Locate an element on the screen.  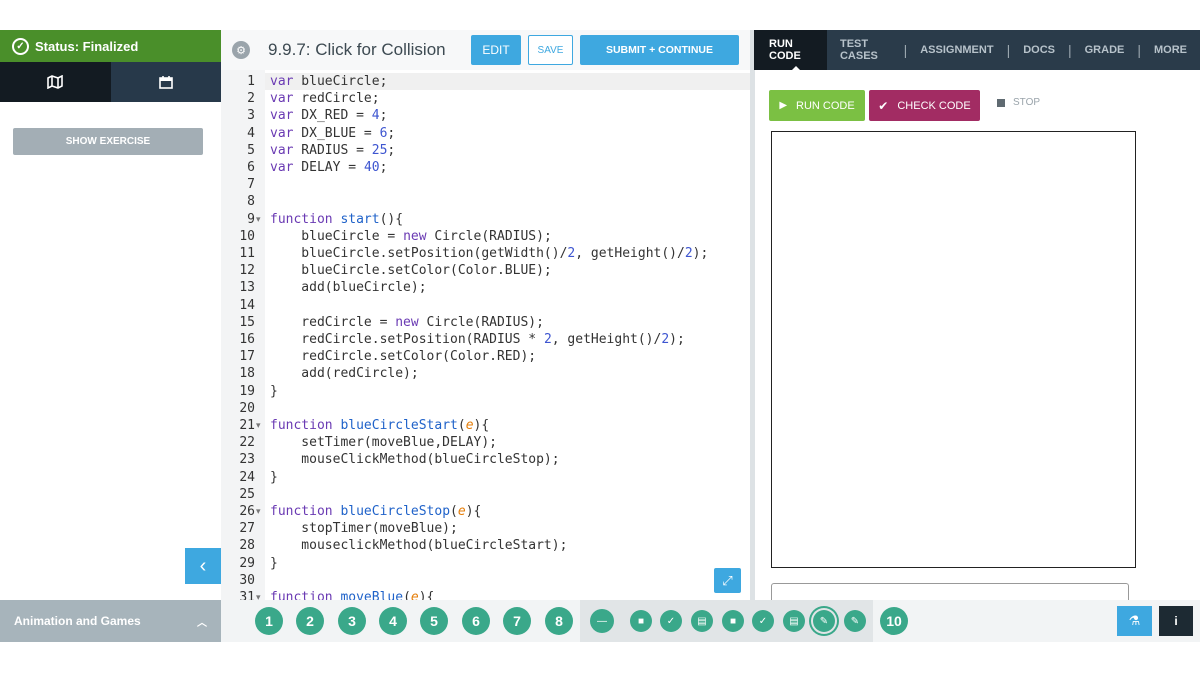
tab-more: MORE is located at coordinates (1170, 50).